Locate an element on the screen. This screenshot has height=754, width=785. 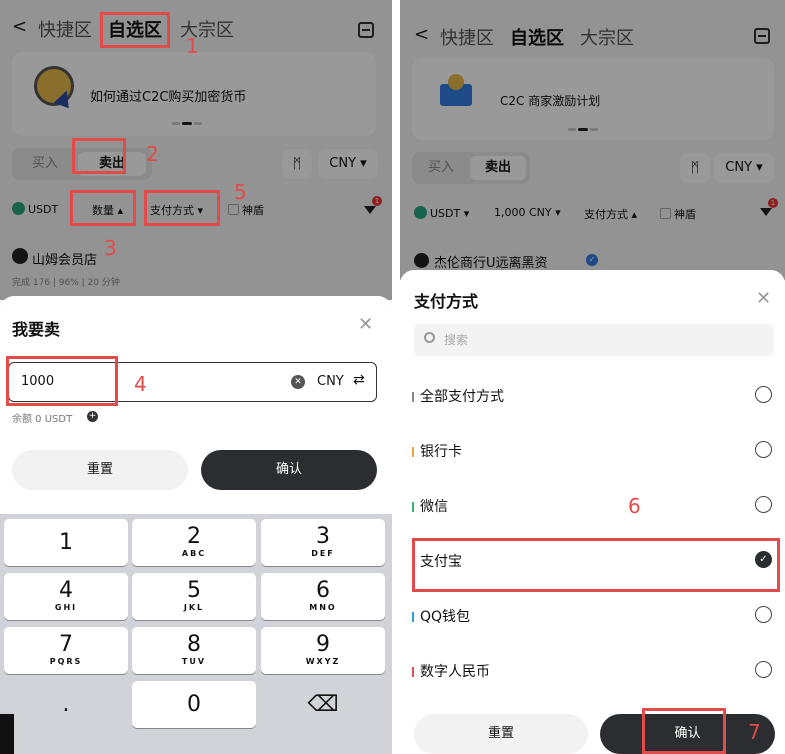
key-letters: JKL is located at coordinates (194, 607).